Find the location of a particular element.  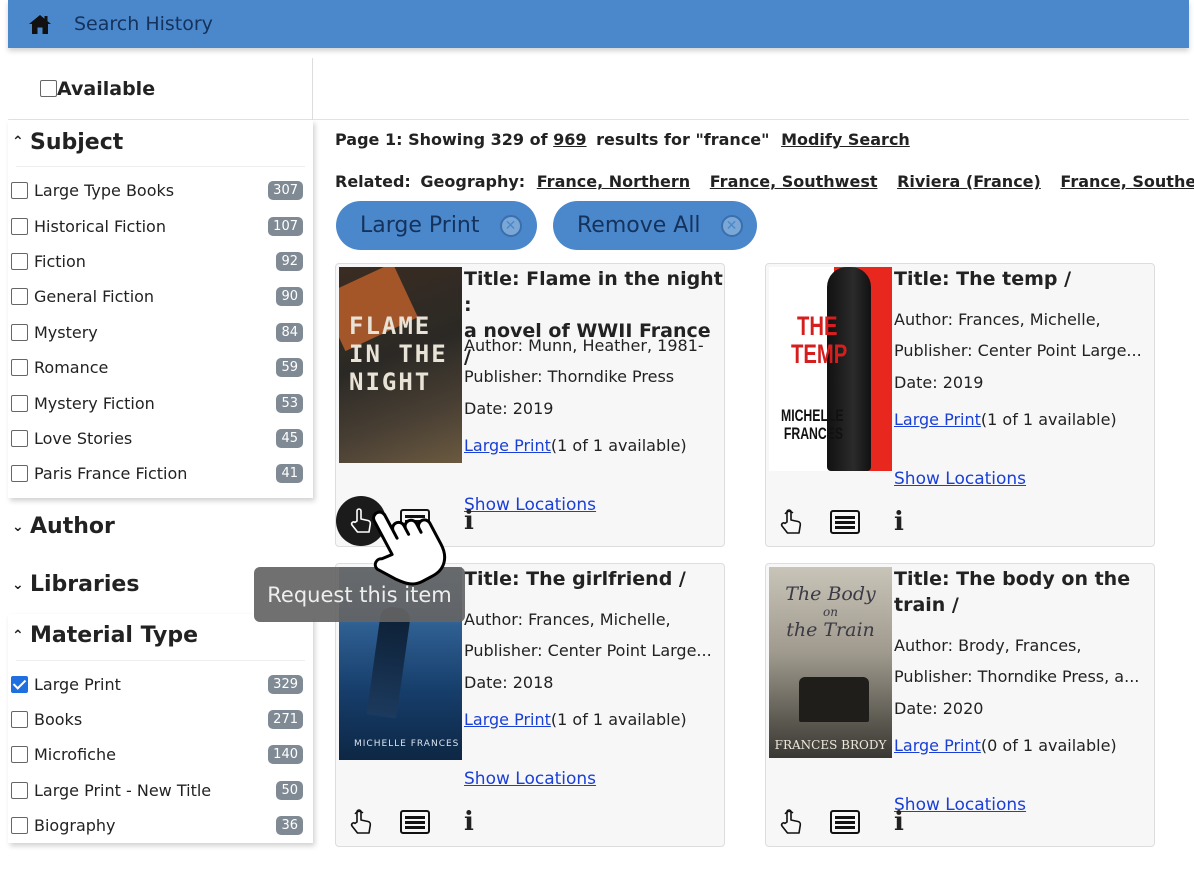

card-title: Title: The girlfriend / is located at coordinates (575, 579).